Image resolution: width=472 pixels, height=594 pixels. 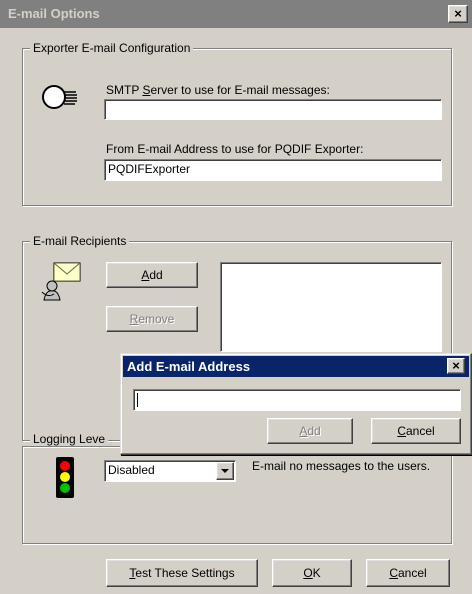 I want to click on recipients-legend: E-mail Recipients, so click(x=80, y=241).